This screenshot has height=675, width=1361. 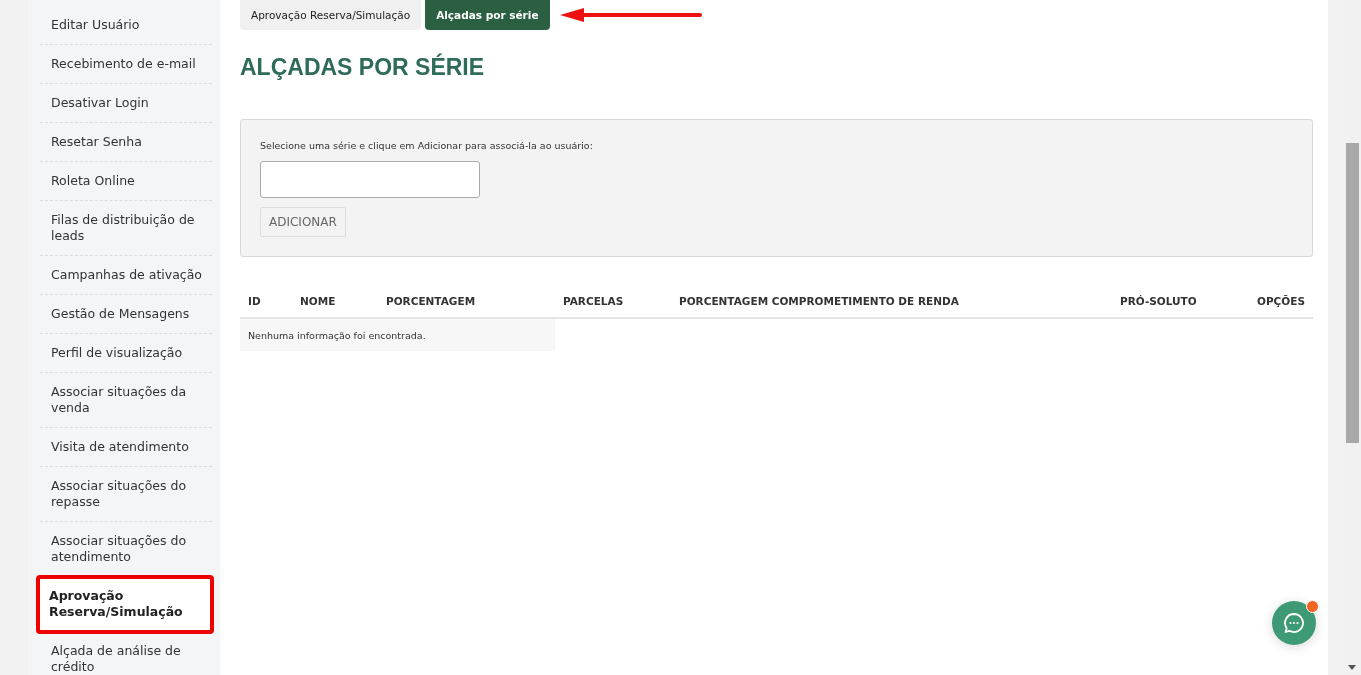 I want to click on instruction-text: Selecione uma série e clique em Adicionar para associá-la ao usuário:, so click(x=427, y=145).